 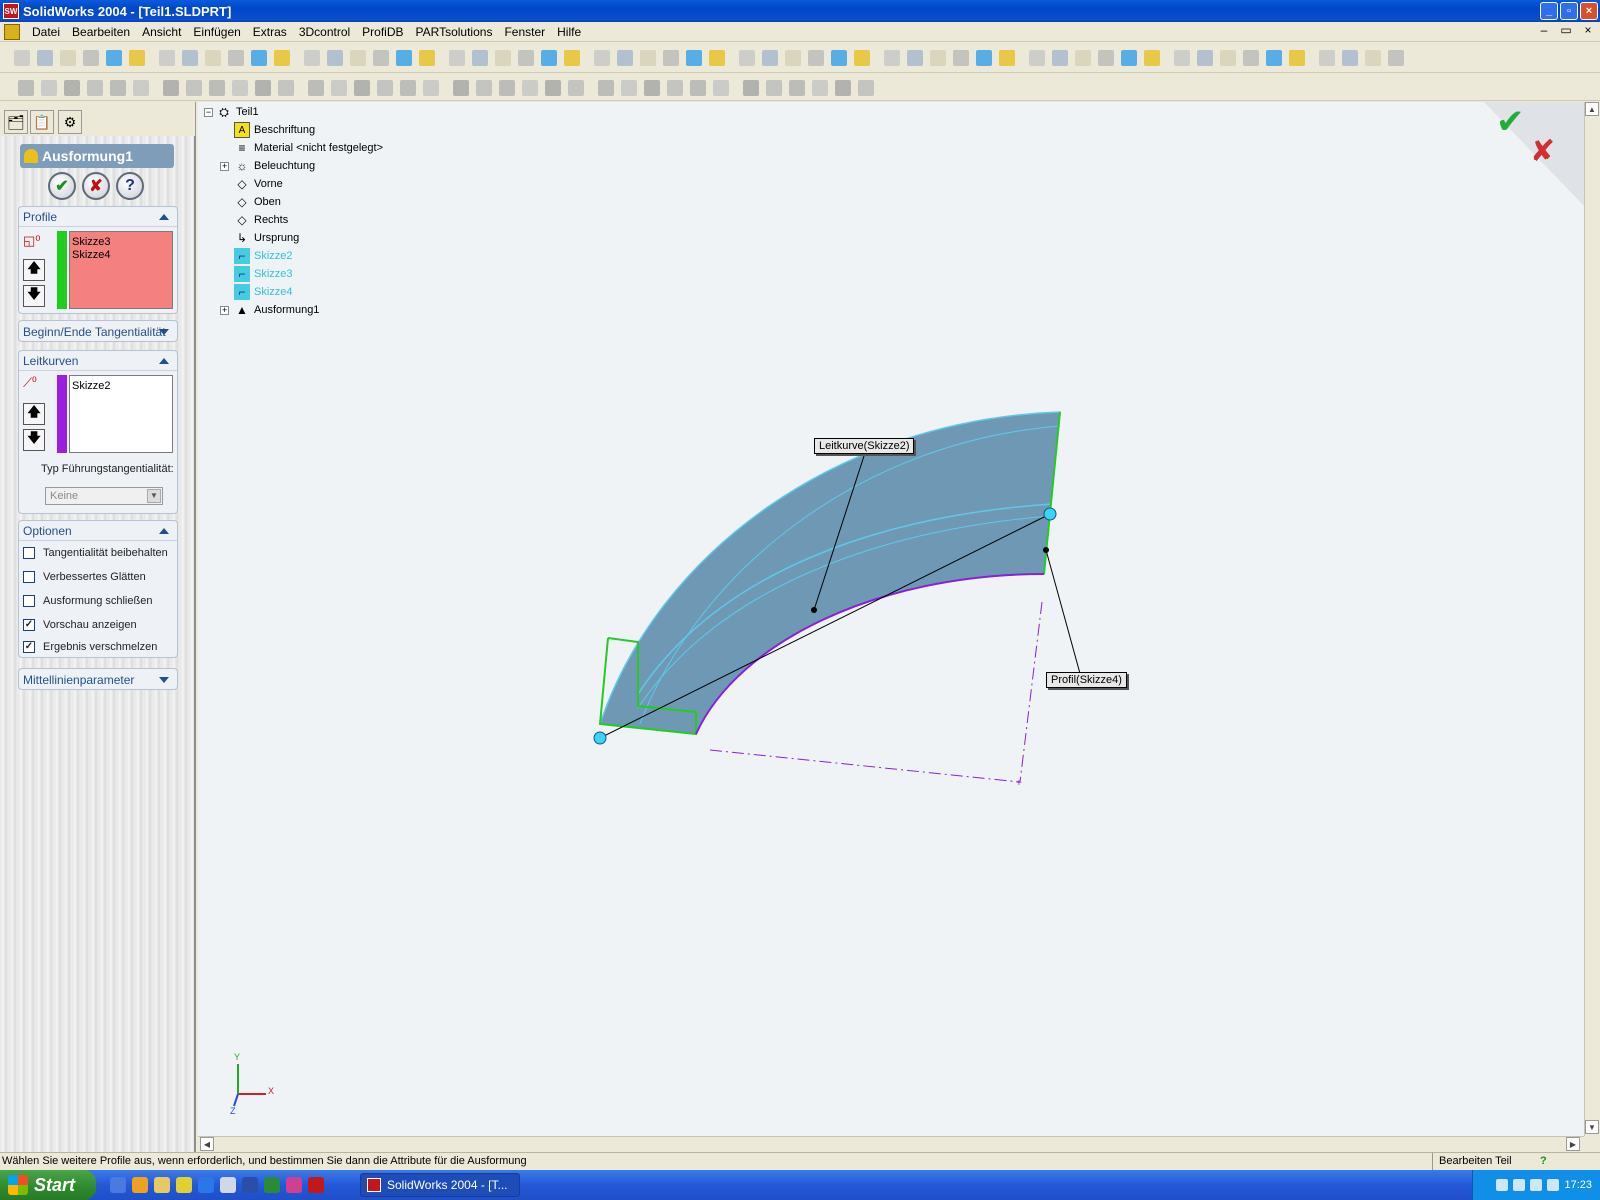 What do you see at coordinates (263, 274) in the screenshot?
I see `tree-item: ⌐ Skizze3` at bounding box center [263, 274].